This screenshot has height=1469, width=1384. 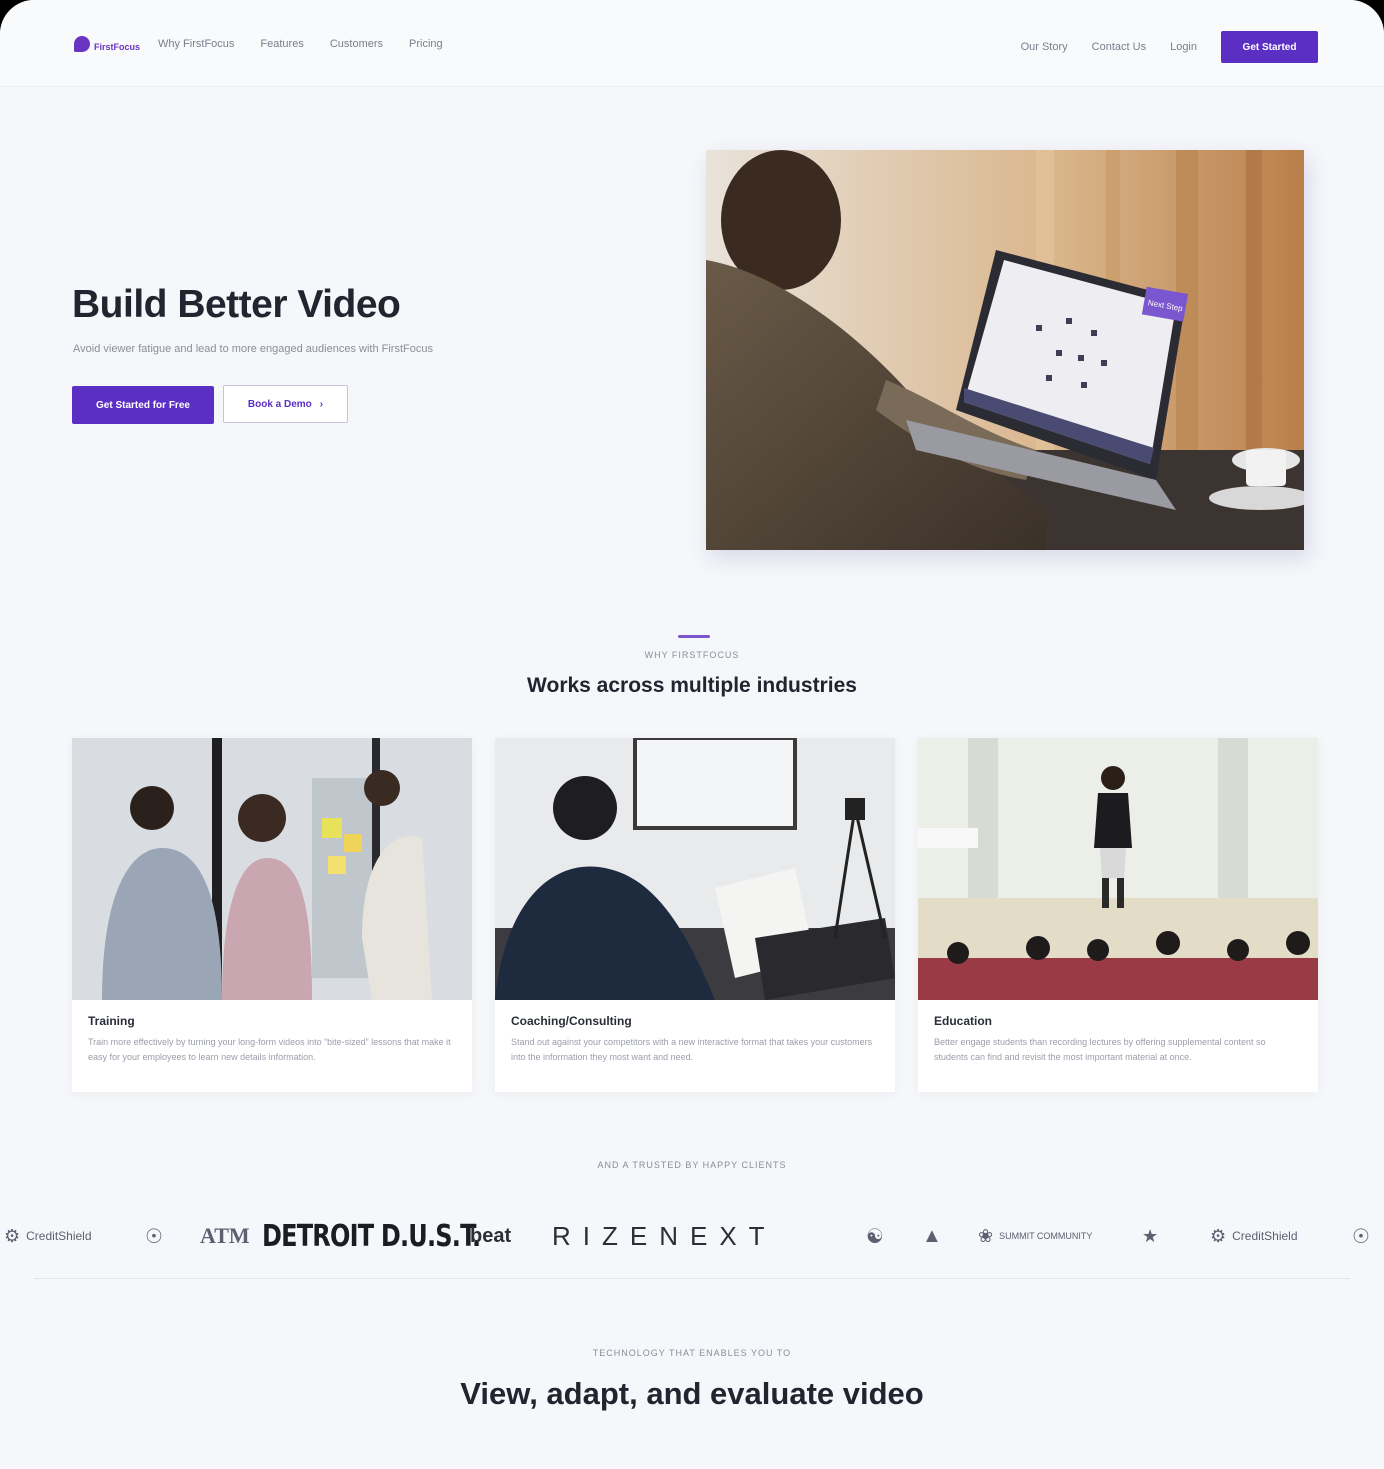 What do you see at coordinates (1046, 1236) in the screenshot?
I see `client-logo-summit-text: SUMMIT COMMUNITY` at bounding box center [1046, 1236].